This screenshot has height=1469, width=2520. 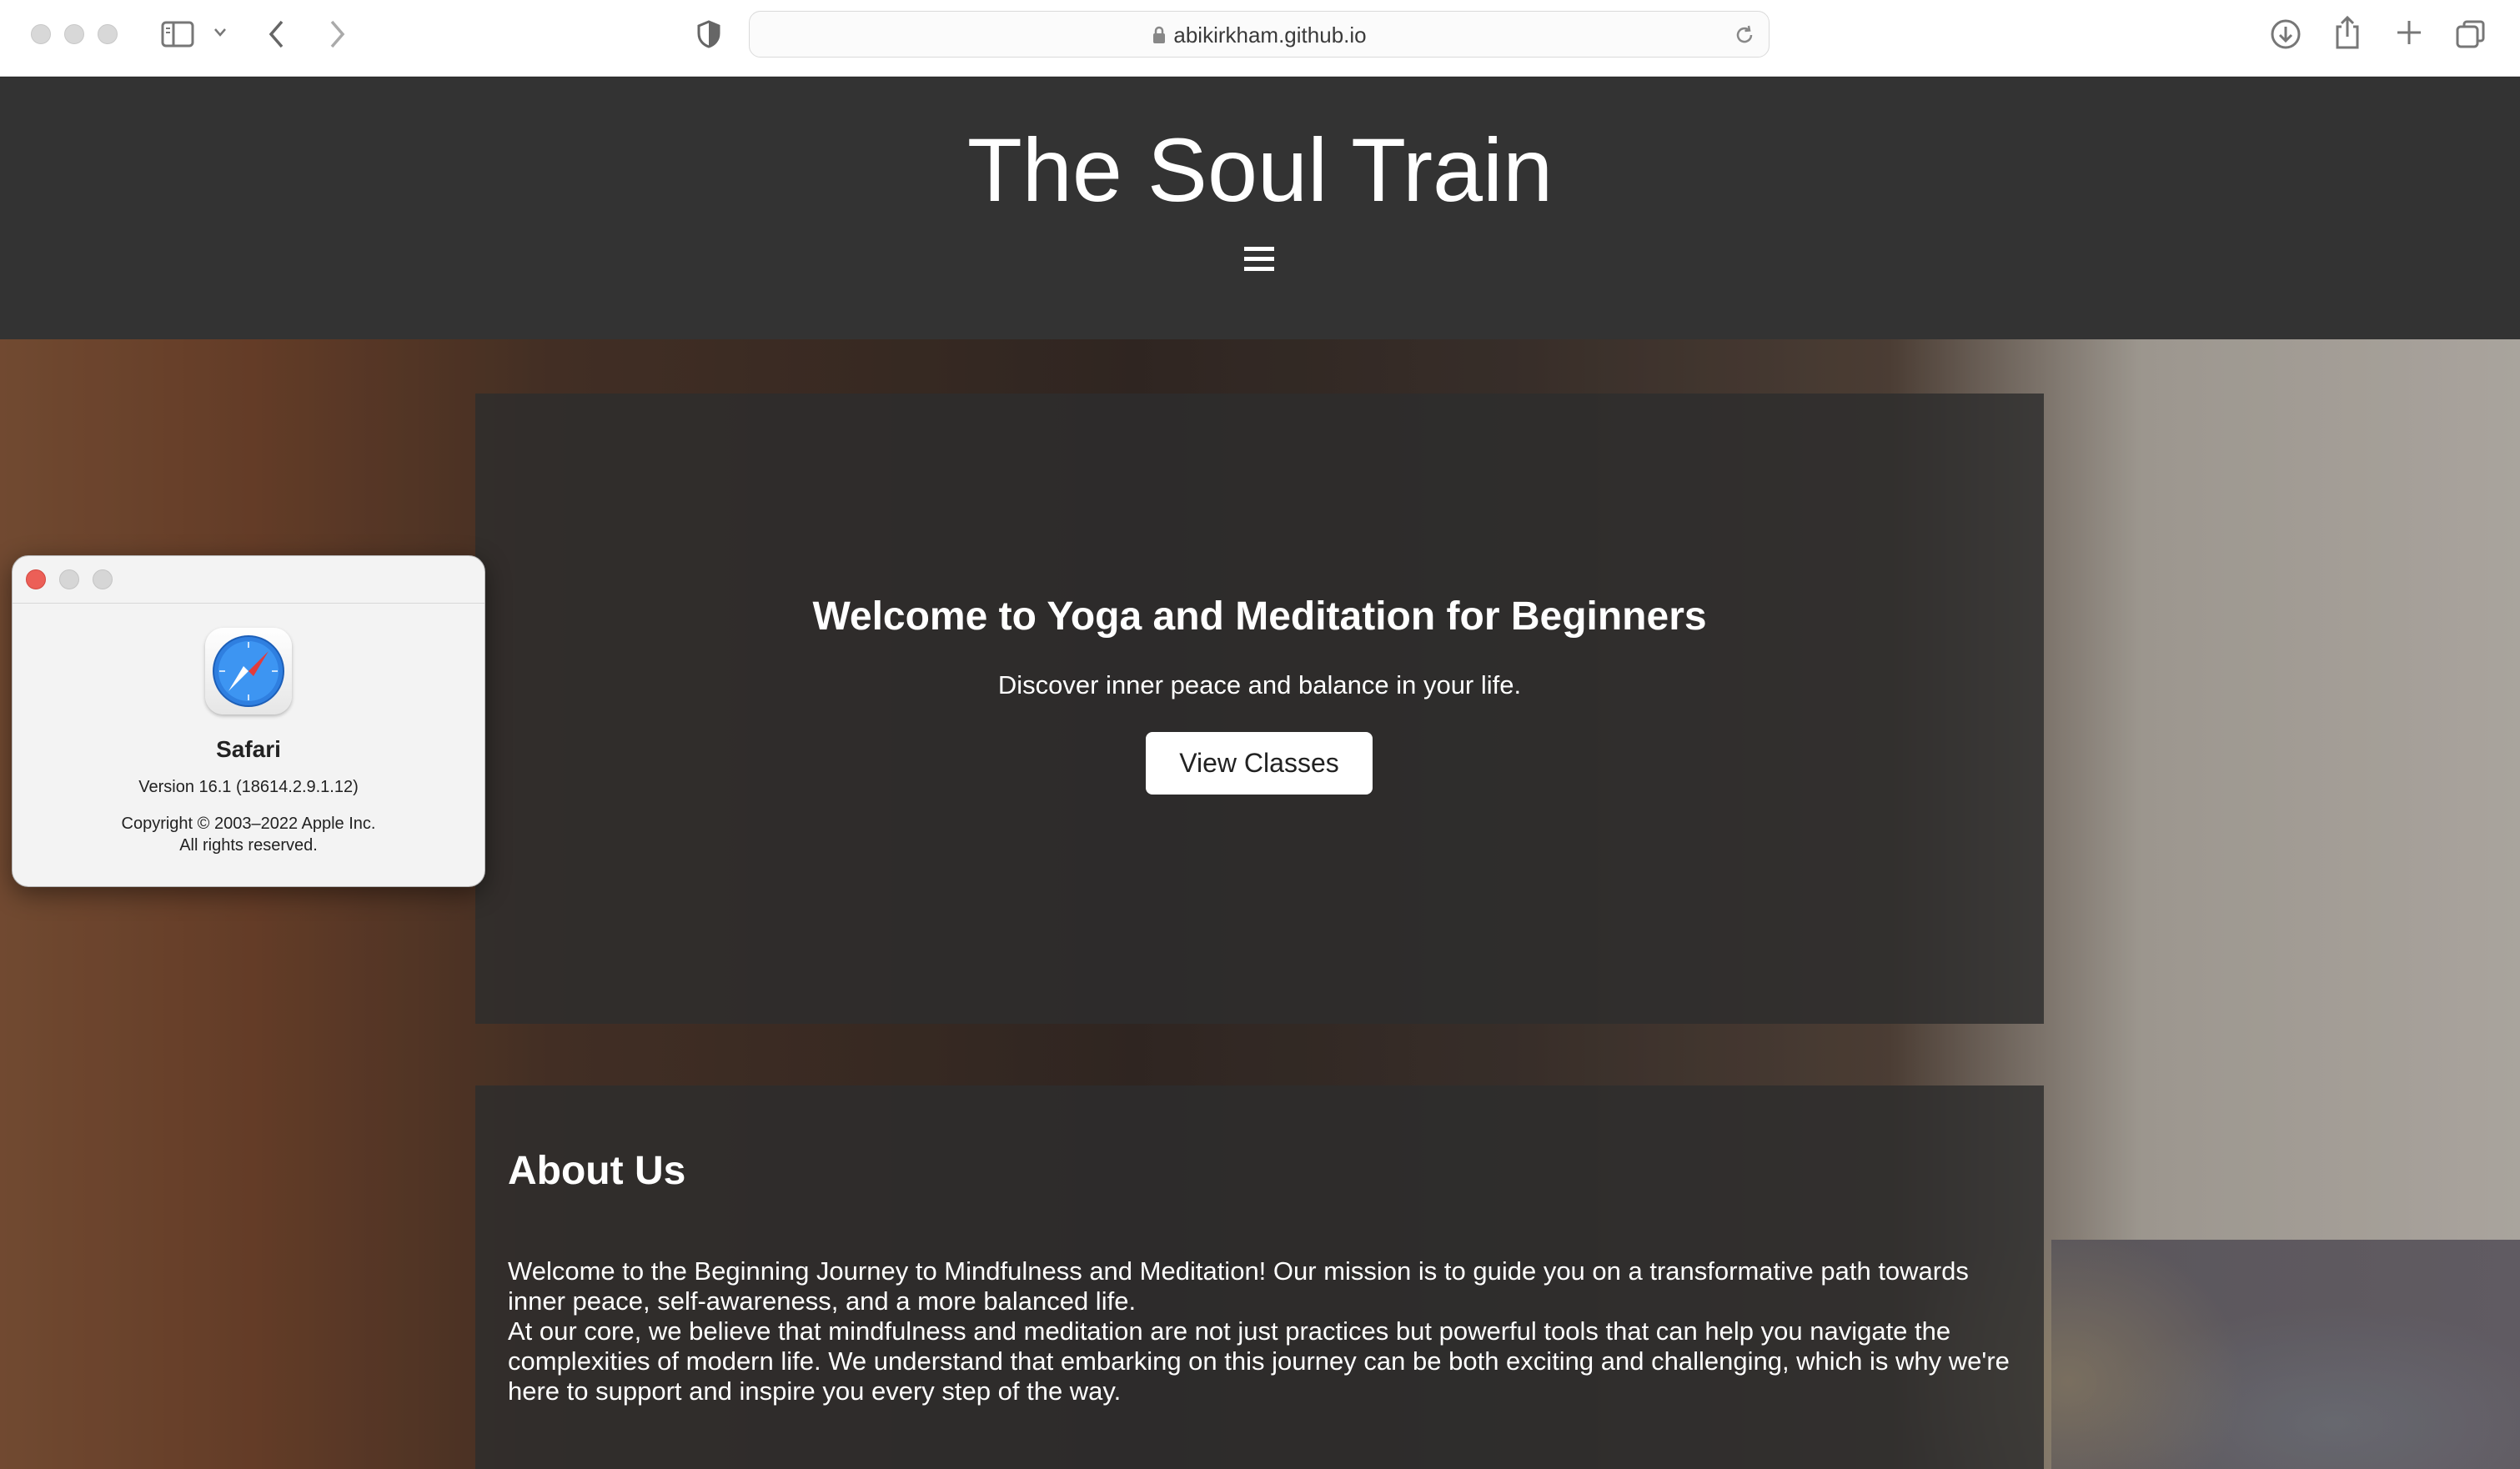 What do you see at coordinates (103, 579) in the screenshot?
I see `about-window-zoom-button` at bounding box center [103, 579].